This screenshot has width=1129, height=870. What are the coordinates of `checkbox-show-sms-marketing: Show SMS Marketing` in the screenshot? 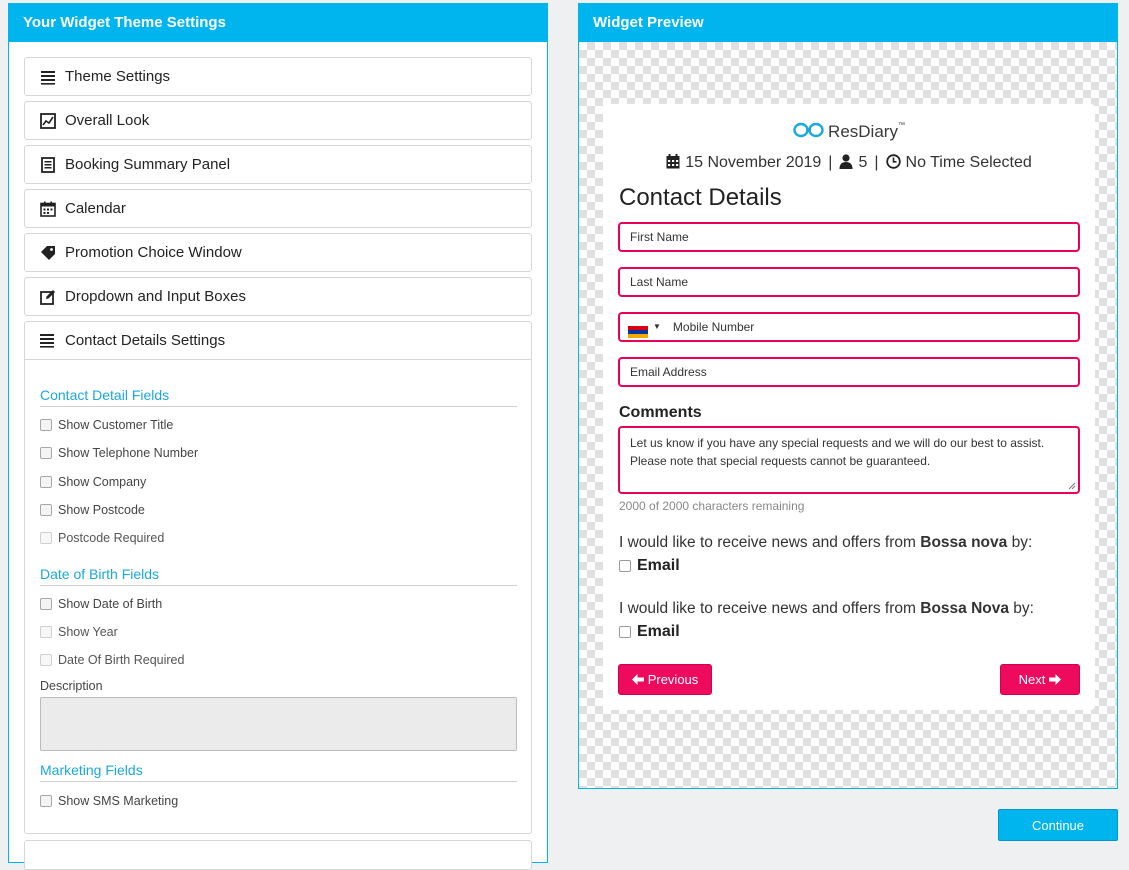 It's located at (109, 801).